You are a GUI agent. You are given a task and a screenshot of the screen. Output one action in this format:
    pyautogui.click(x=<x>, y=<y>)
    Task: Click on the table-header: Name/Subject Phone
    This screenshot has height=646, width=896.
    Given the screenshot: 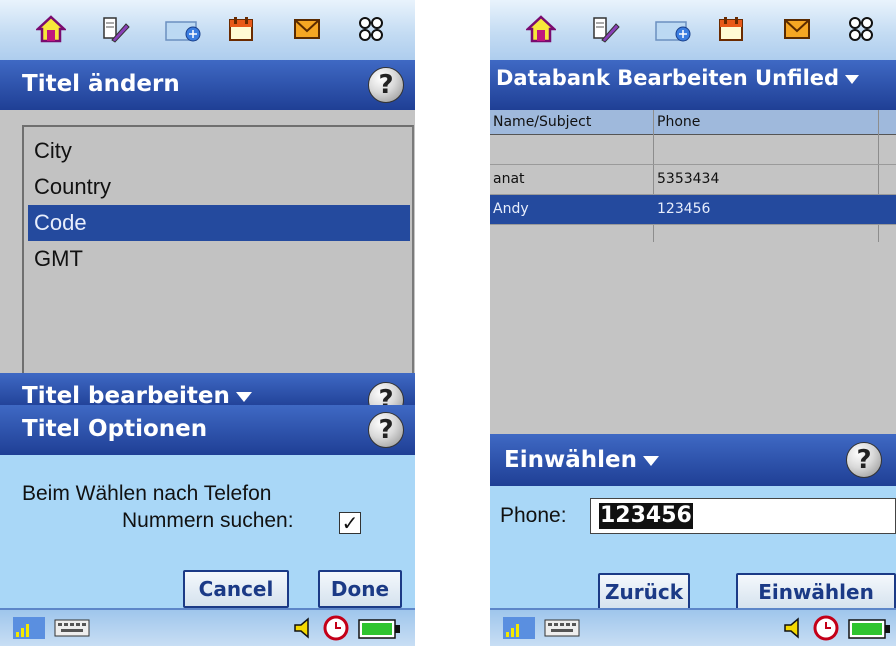 What is the action you would take?
    pyautogui.click(x=693, y=122)
    